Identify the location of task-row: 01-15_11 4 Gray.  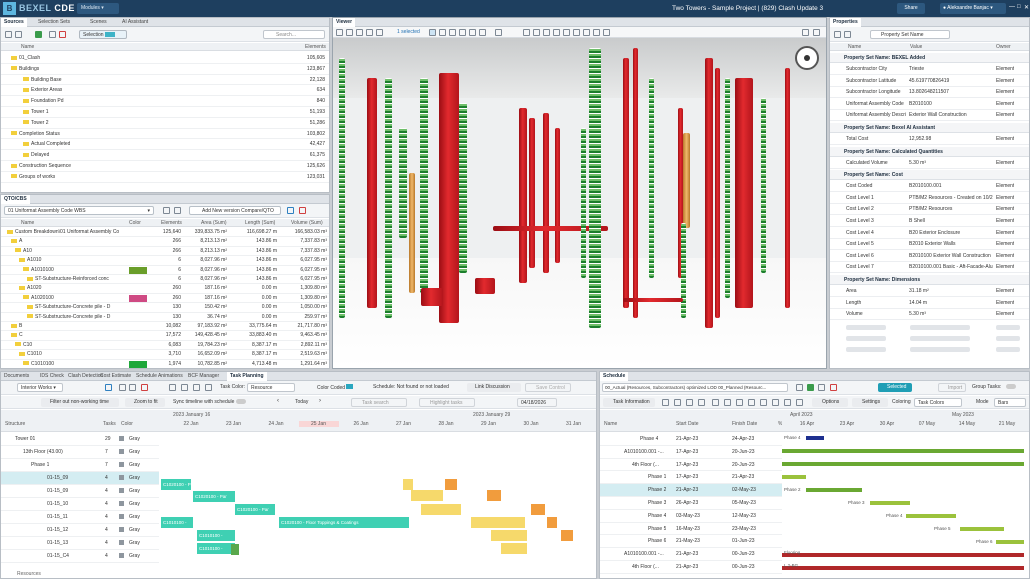
(80, 517).